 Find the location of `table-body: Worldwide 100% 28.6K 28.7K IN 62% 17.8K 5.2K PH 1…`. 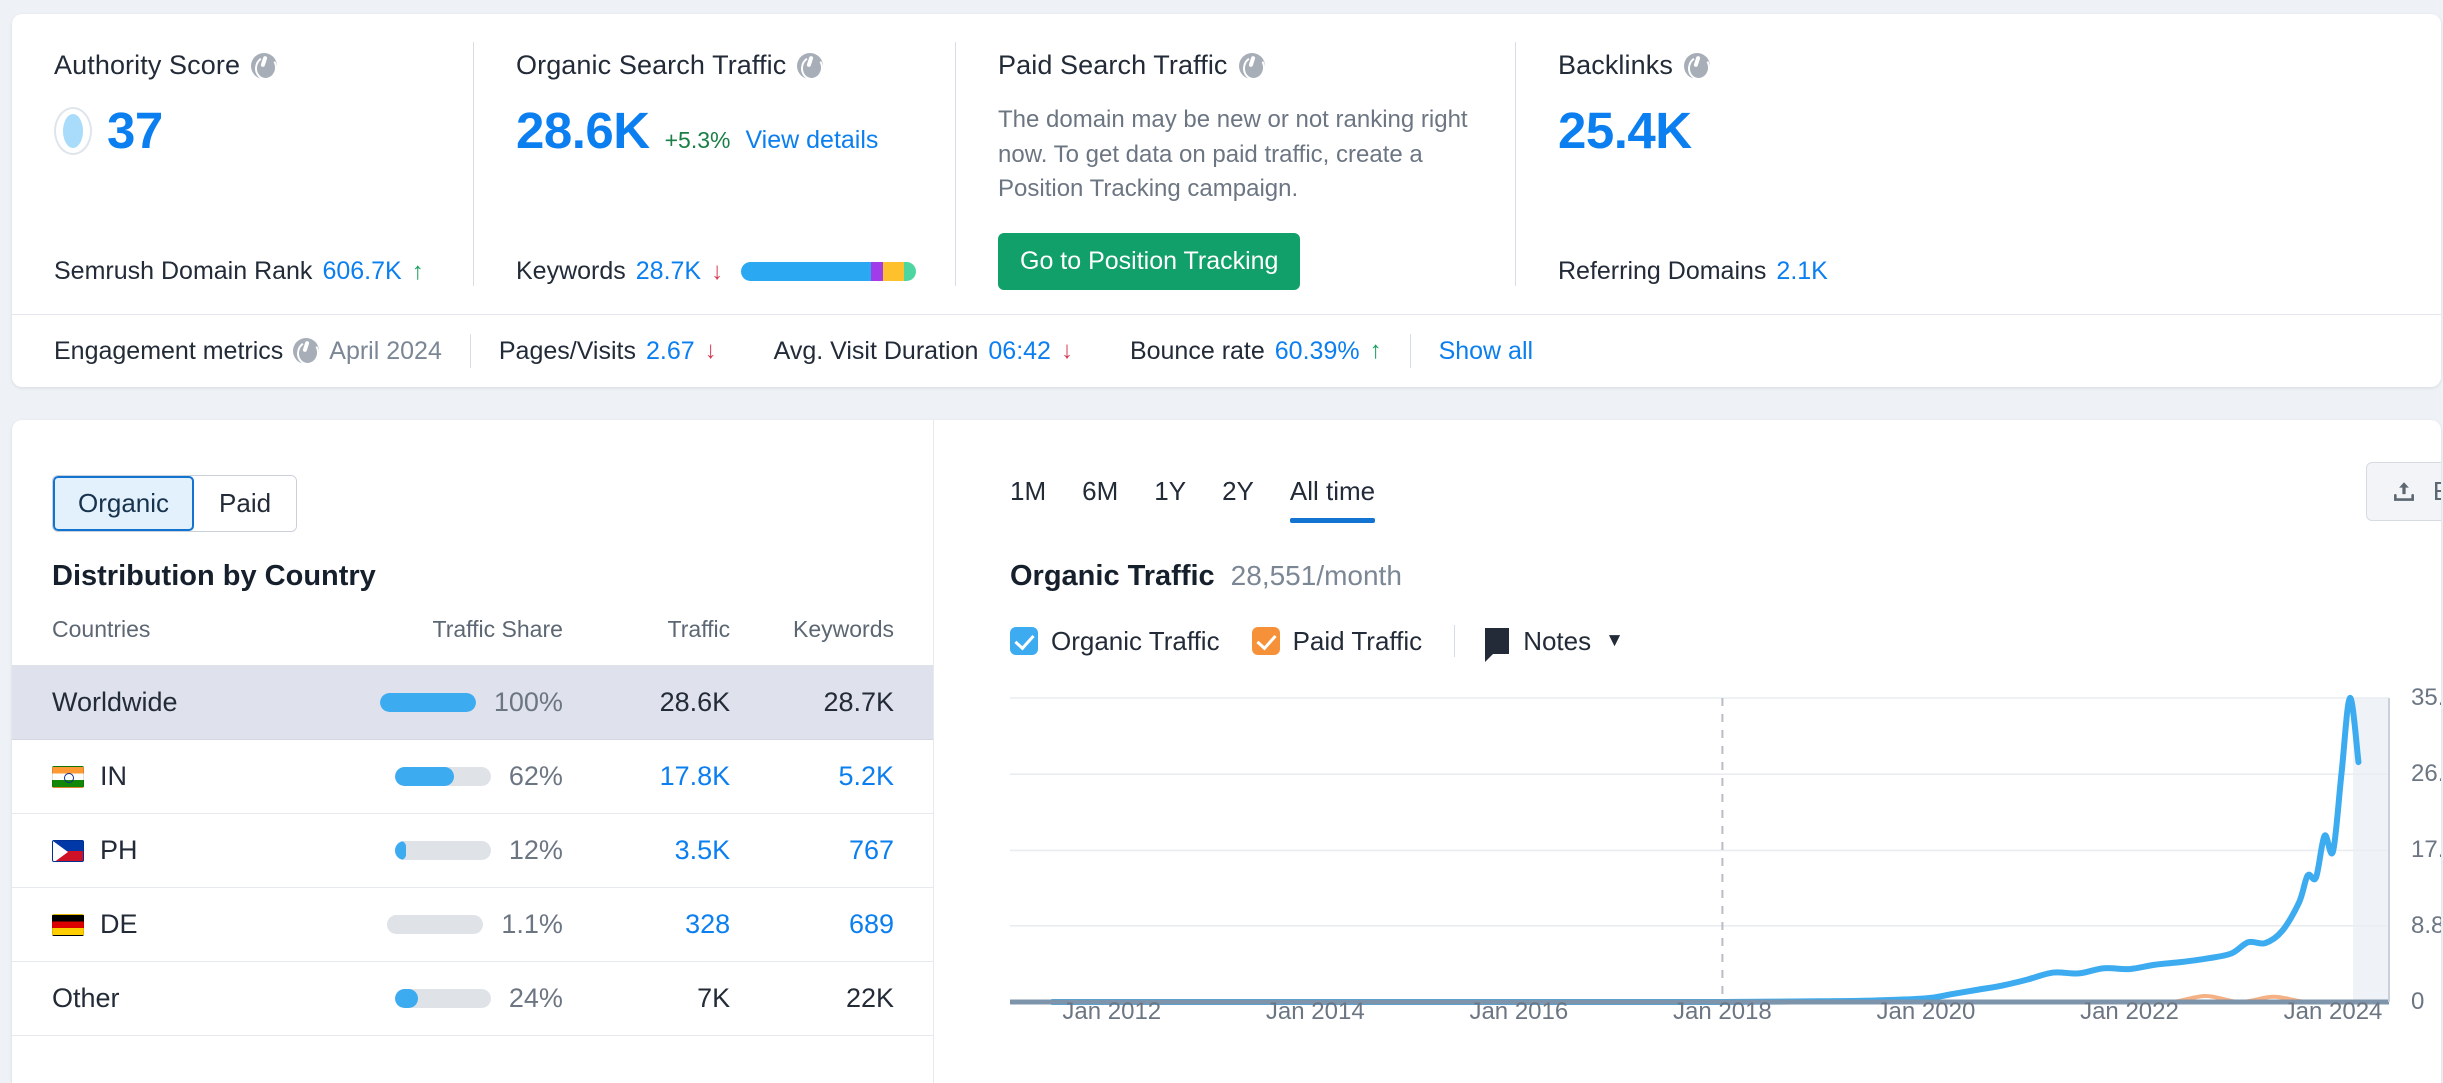

table-body: Worldwide 100% 28.6K 28.7K IN 62% 17.8K 5.2K PH 1… is located at coordinates (473, 850).